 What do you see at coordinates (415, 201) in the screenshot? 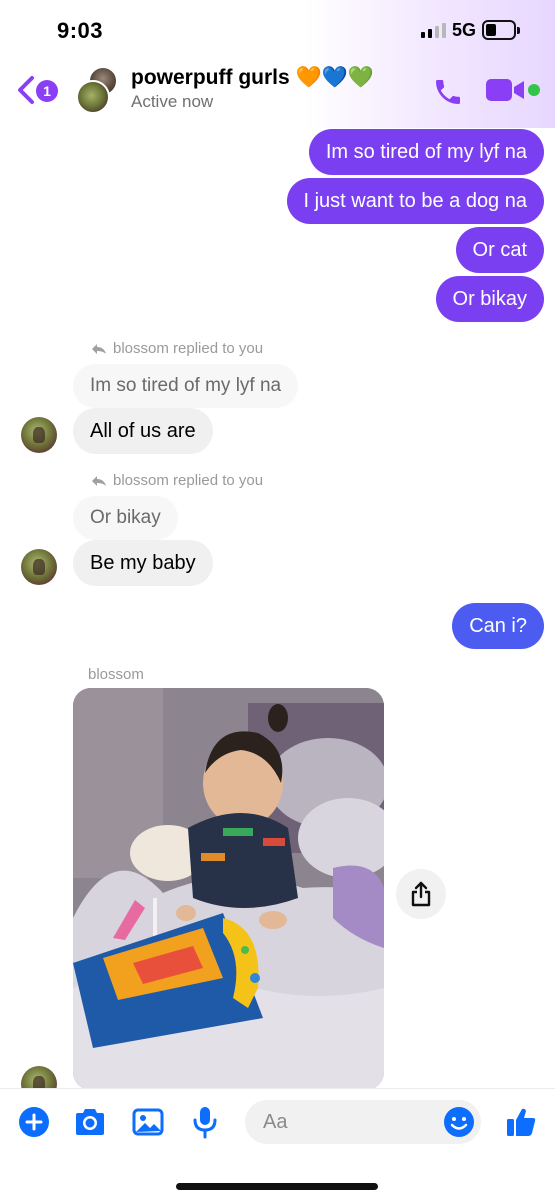
I see `message-bubble-outgoing: I just want to be a dog na` at bounding box center [415, 201].